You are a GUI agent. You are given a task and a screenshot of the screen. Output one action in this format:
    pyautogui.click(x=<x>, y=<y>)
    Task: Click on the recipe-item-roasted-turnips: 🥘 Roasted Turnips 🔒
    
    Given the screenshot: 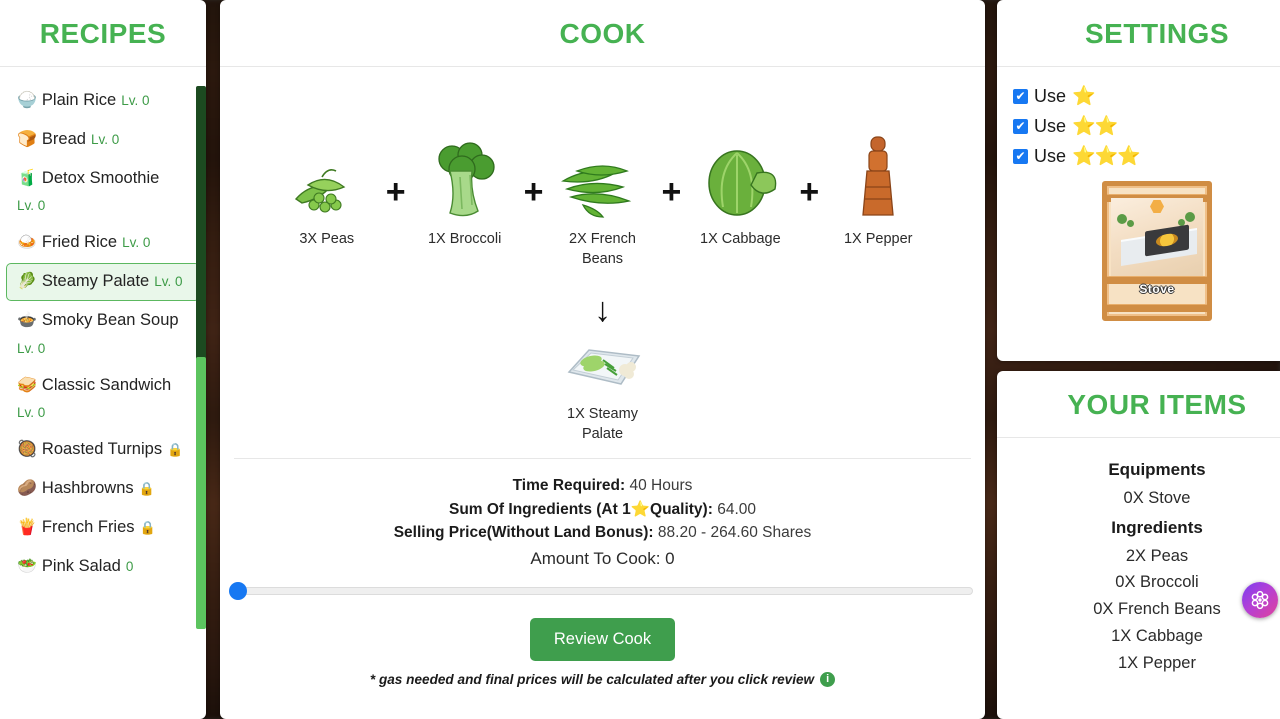 What is the action you would take?
    pyautogui.click(x=103, y=450)
    